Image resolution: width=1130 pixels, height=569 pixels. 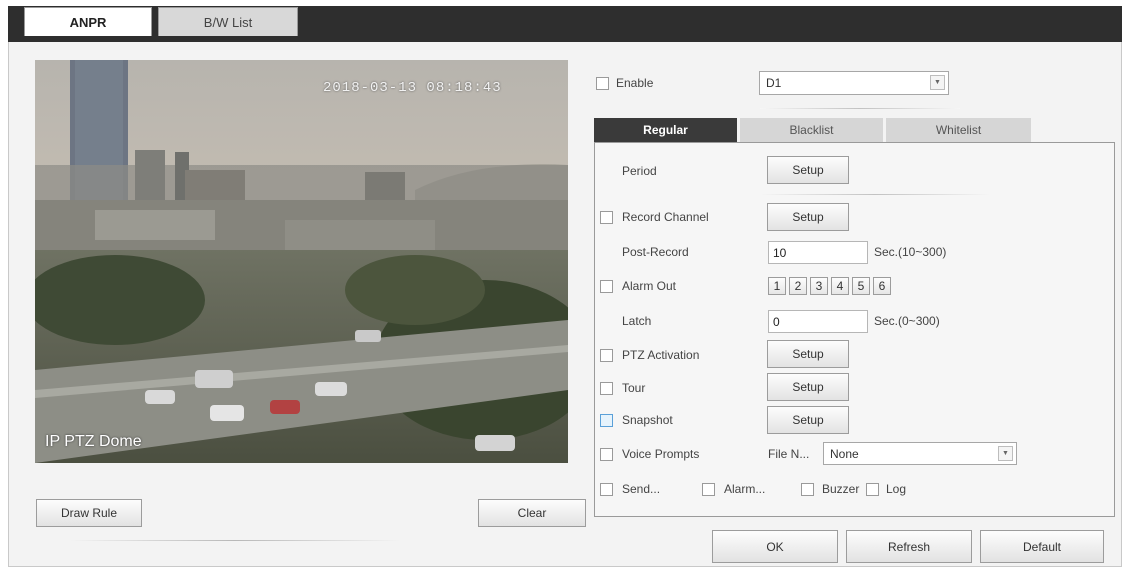 I want to click on resolution-value: D1, so click(x=774, y=83).